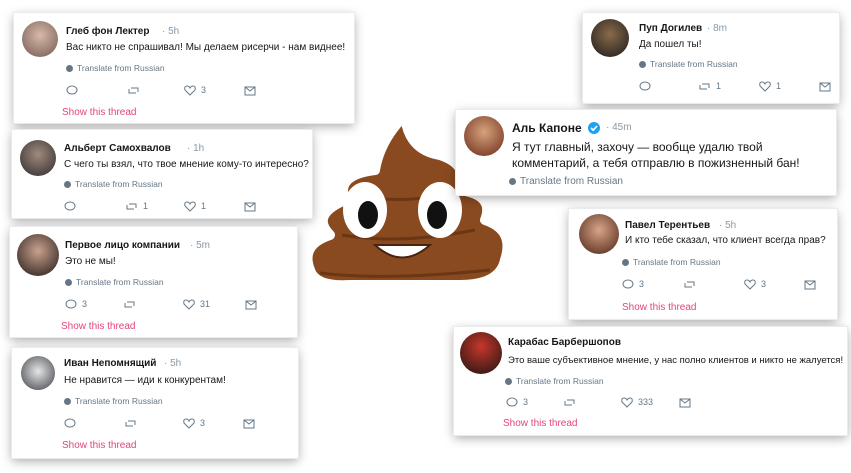 The width and height of the screenshot is (851, 473). What do you see at coordinates (196, 304) in the screenshot?
I see `like-button: 31` at bounding box center [196, 304].